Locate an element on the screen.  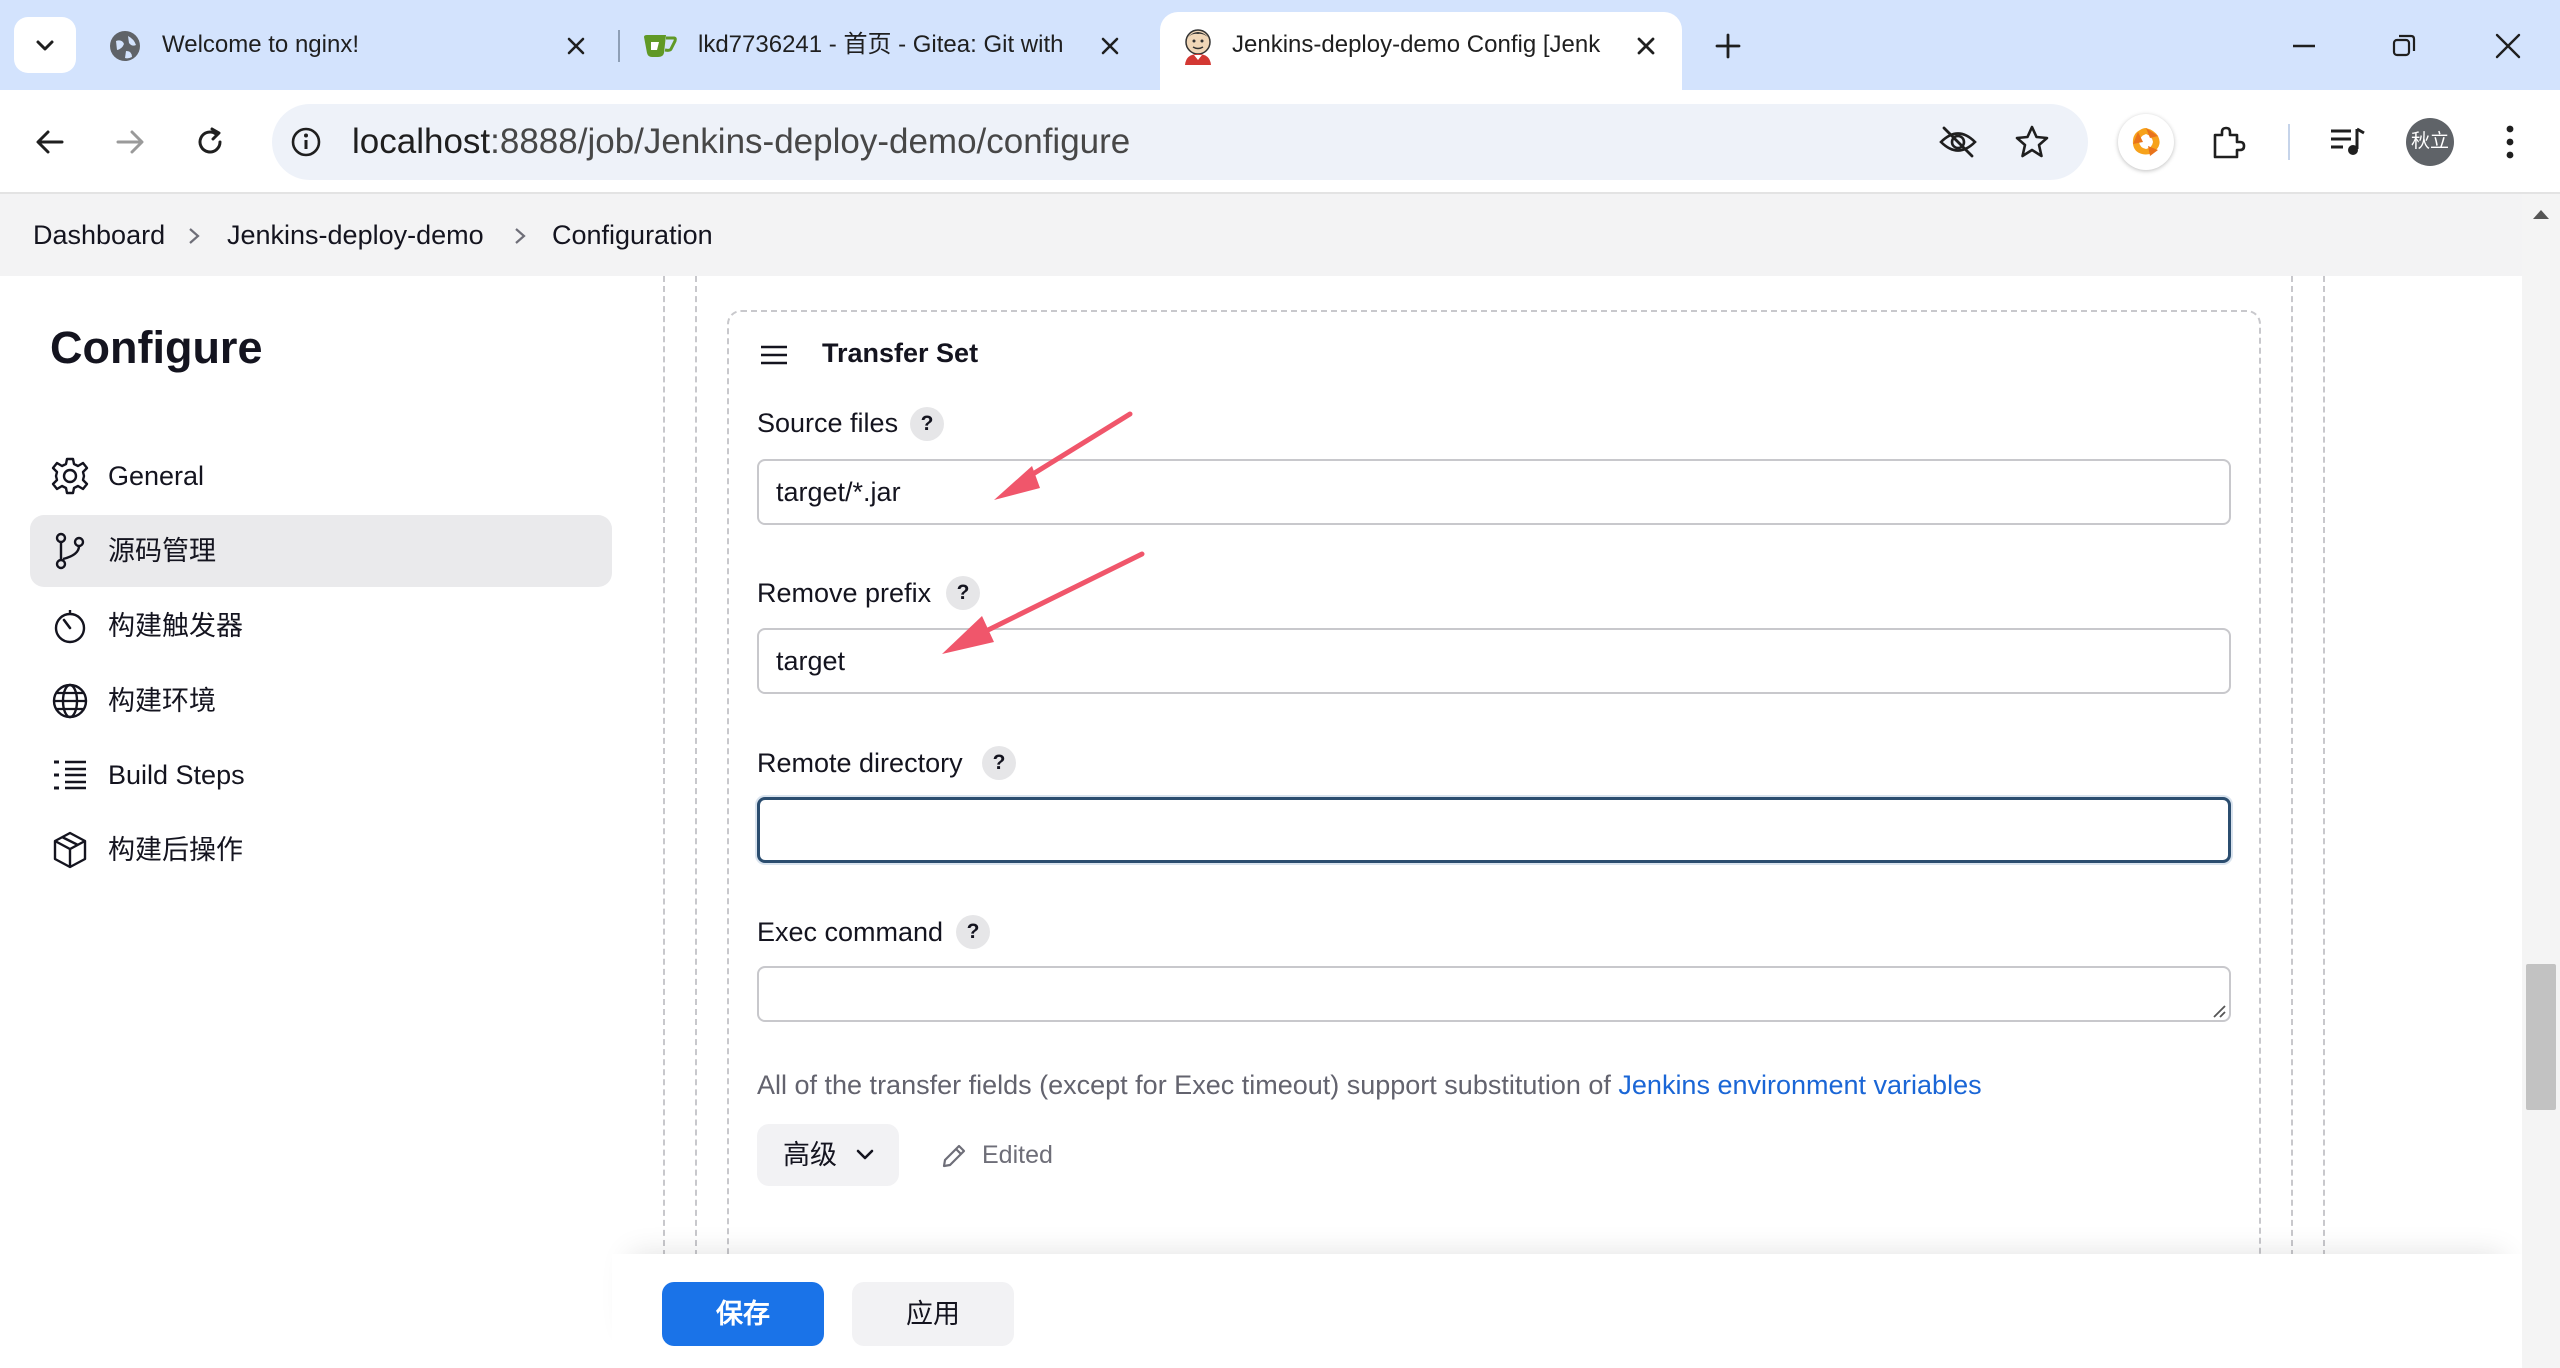
source-files-label: Source files is located at coordinates (828, 423).